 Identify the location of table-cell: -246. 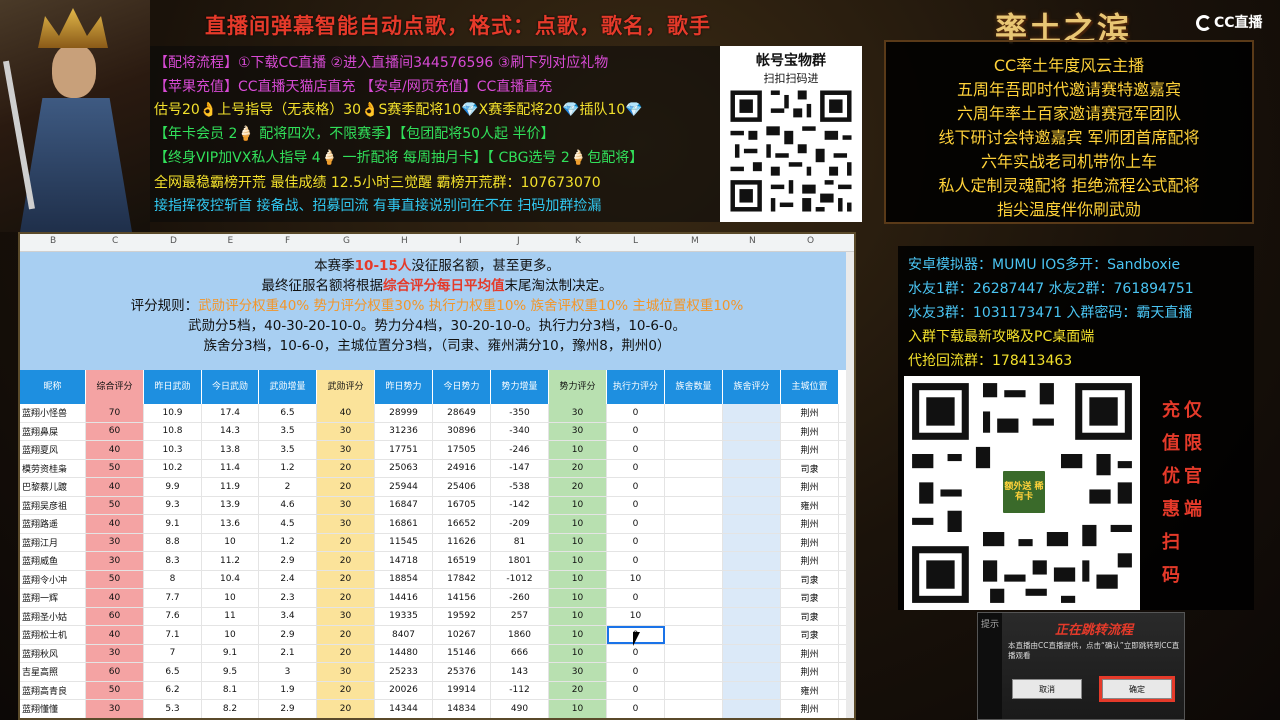
(520, 450).